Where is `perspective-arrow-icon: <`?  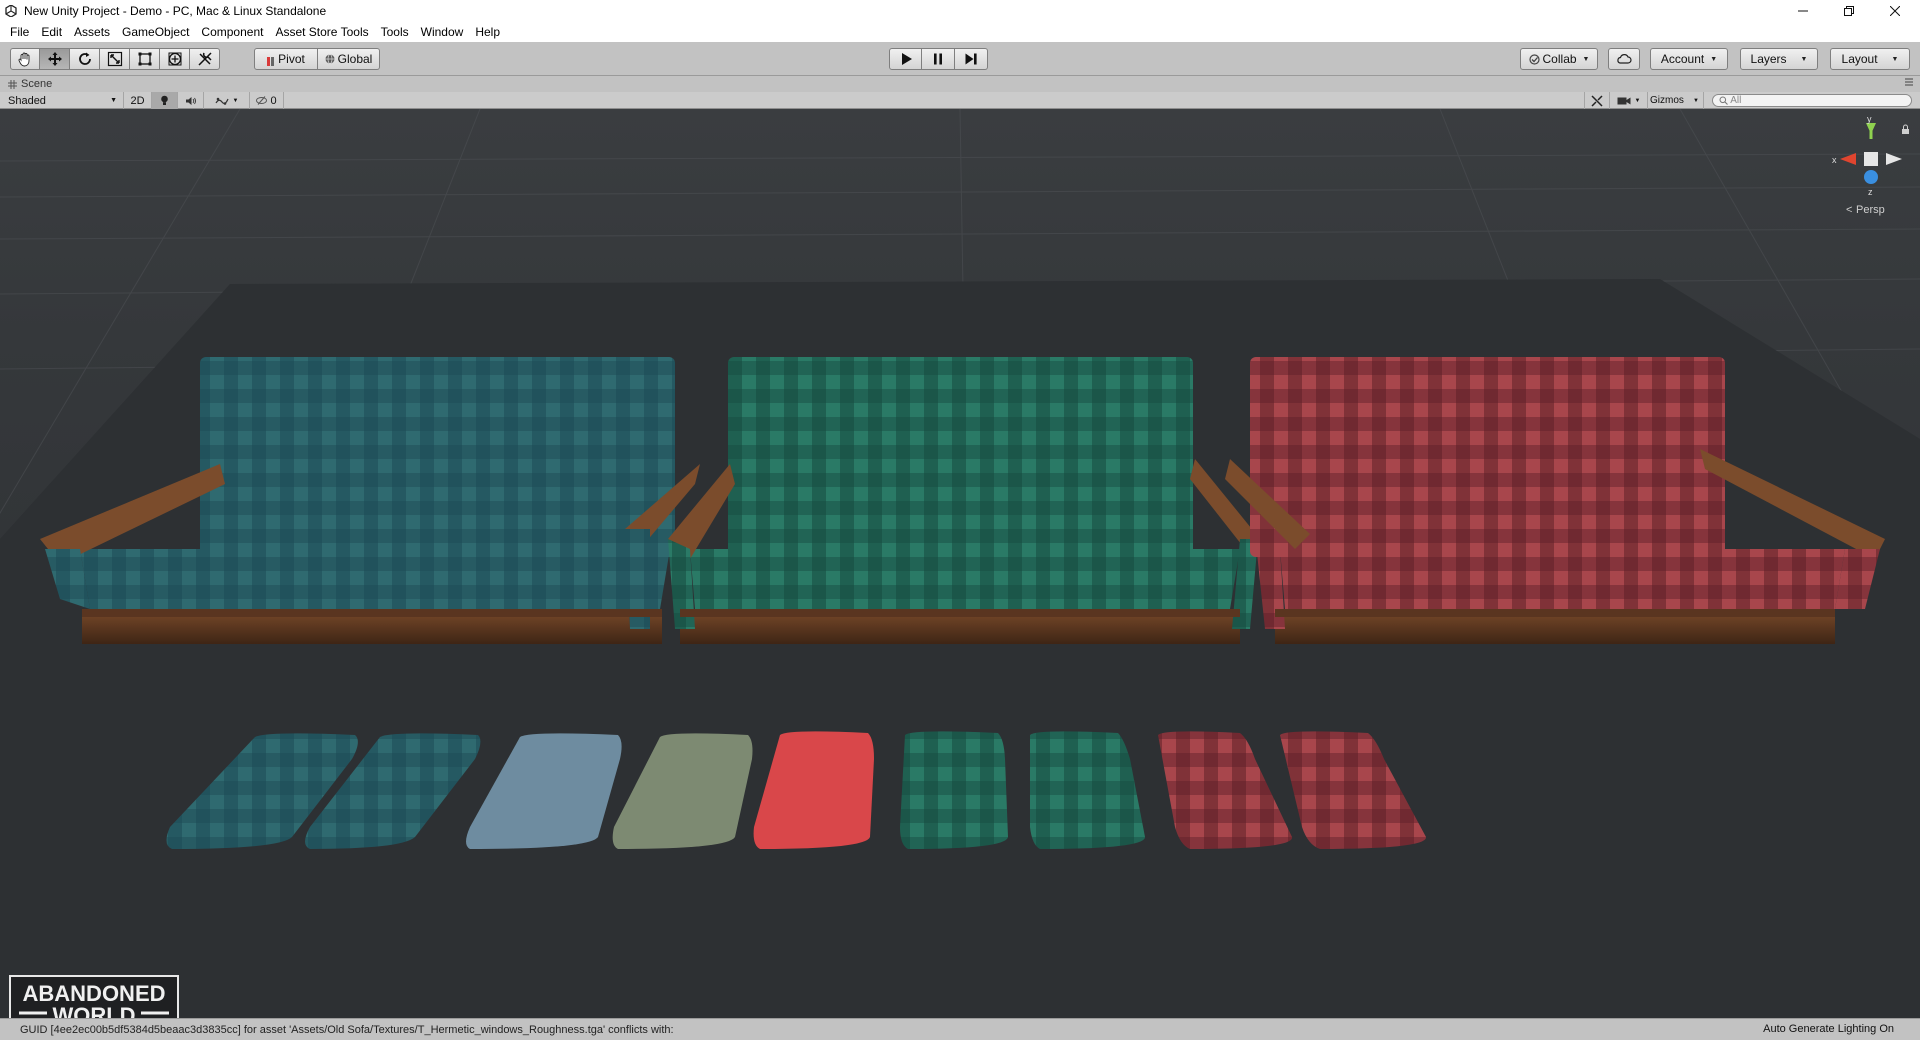 perspective-arrow-icon: < is located at coordinates (1849, 210).